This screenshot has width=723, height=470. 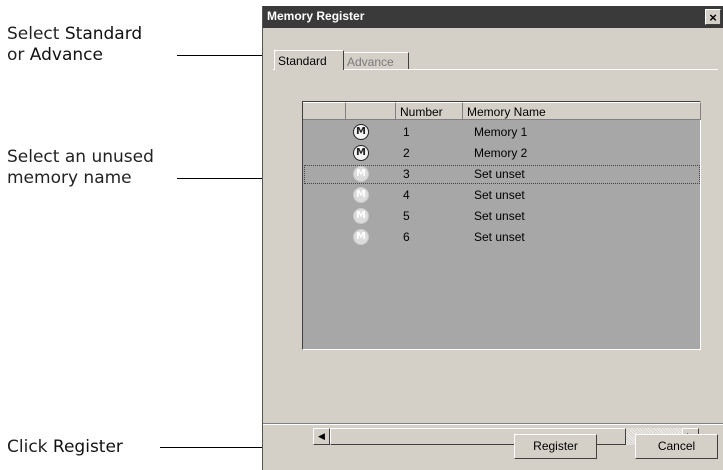 I want to click on close-icon: ×, so click(x=713, y=17).